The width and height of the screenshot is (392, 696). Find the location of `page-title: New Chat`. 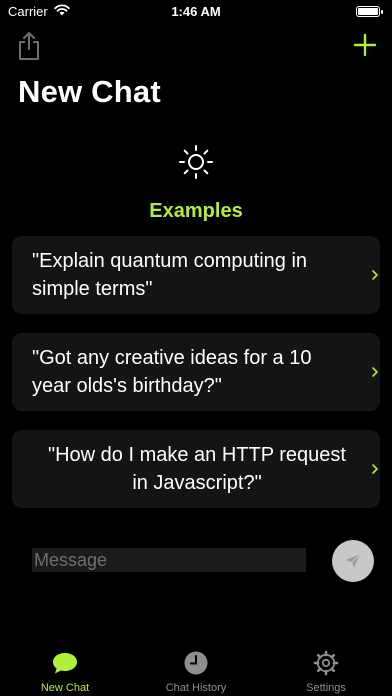

page-title: New Chat is located at coordinates (89, 91).